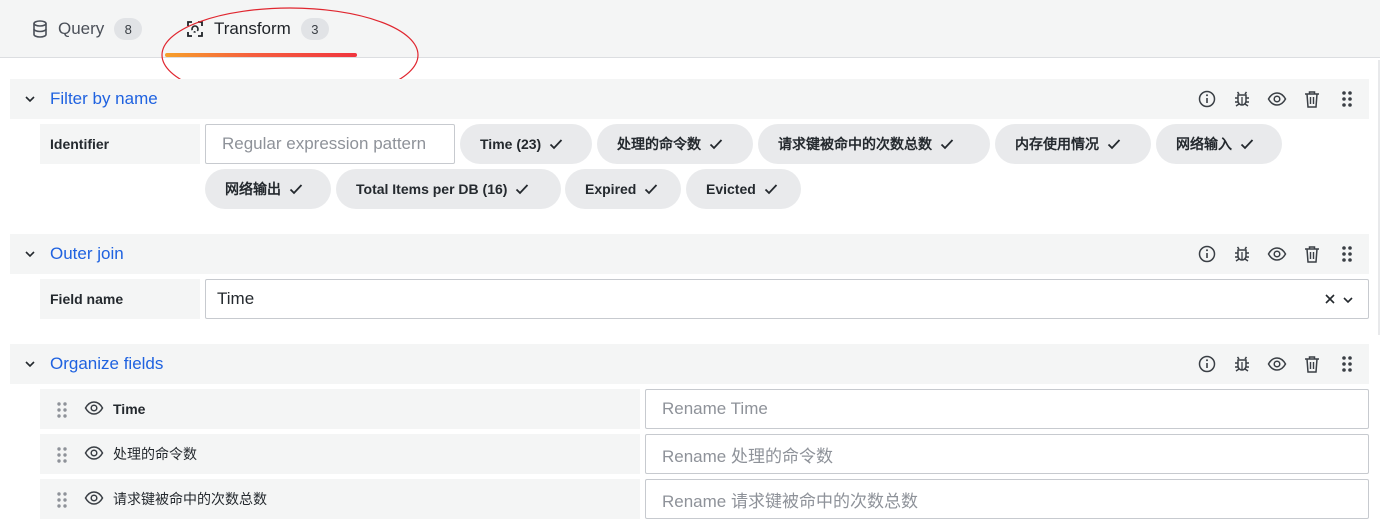 Image resolution: width=1380 pixels, height=525 pixels. Describe the element at coordinates (1007, 454) in the screenshot. I see `rename-field-input: Rename 处理的命令数` at that location.